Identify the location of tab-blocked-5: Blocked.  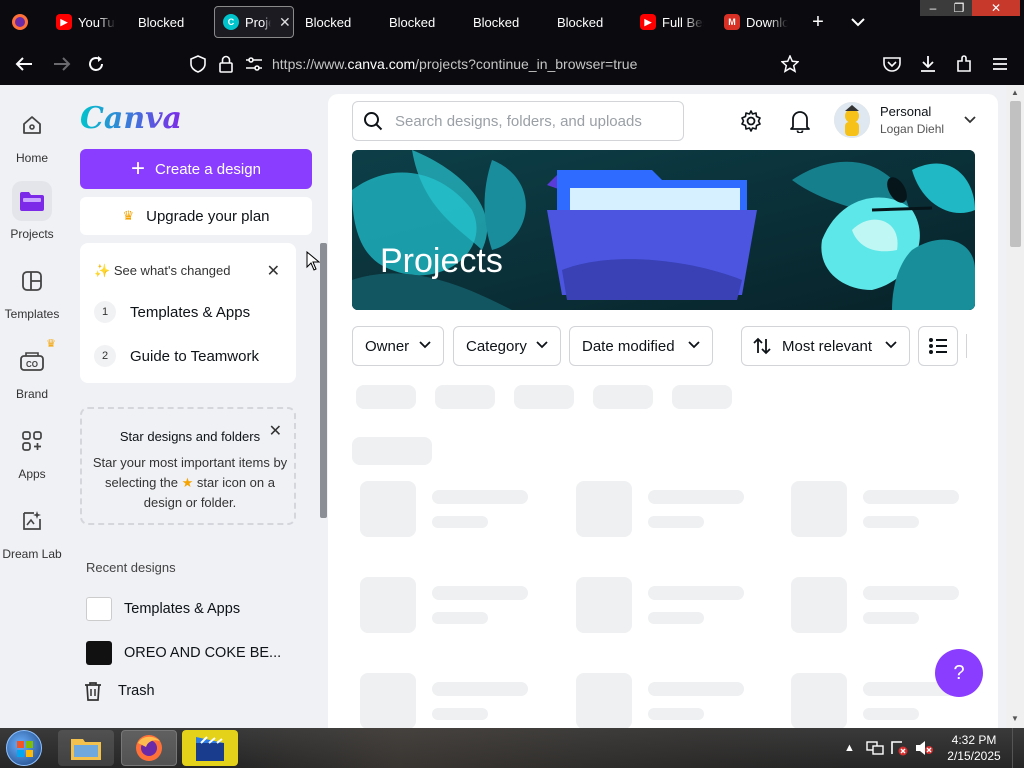
(592, 22).